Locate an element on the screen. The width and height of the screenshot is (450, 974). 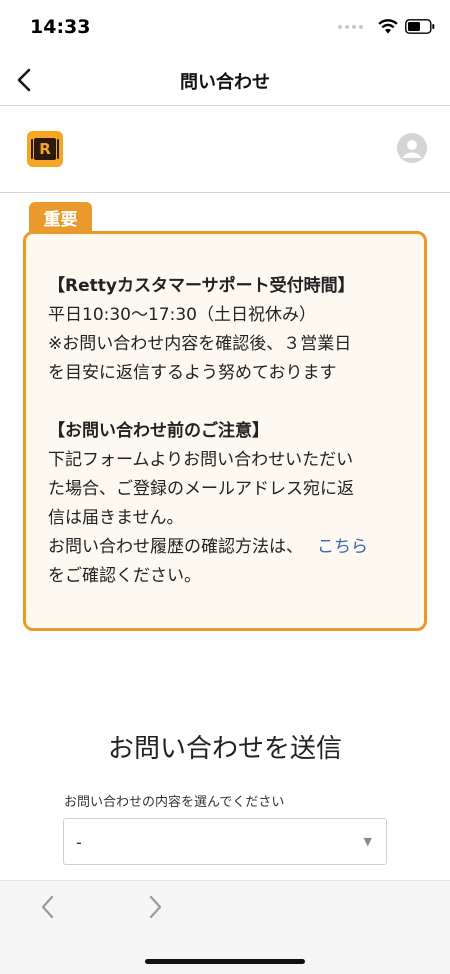
signal-icon is located at coordinates (350, 27).